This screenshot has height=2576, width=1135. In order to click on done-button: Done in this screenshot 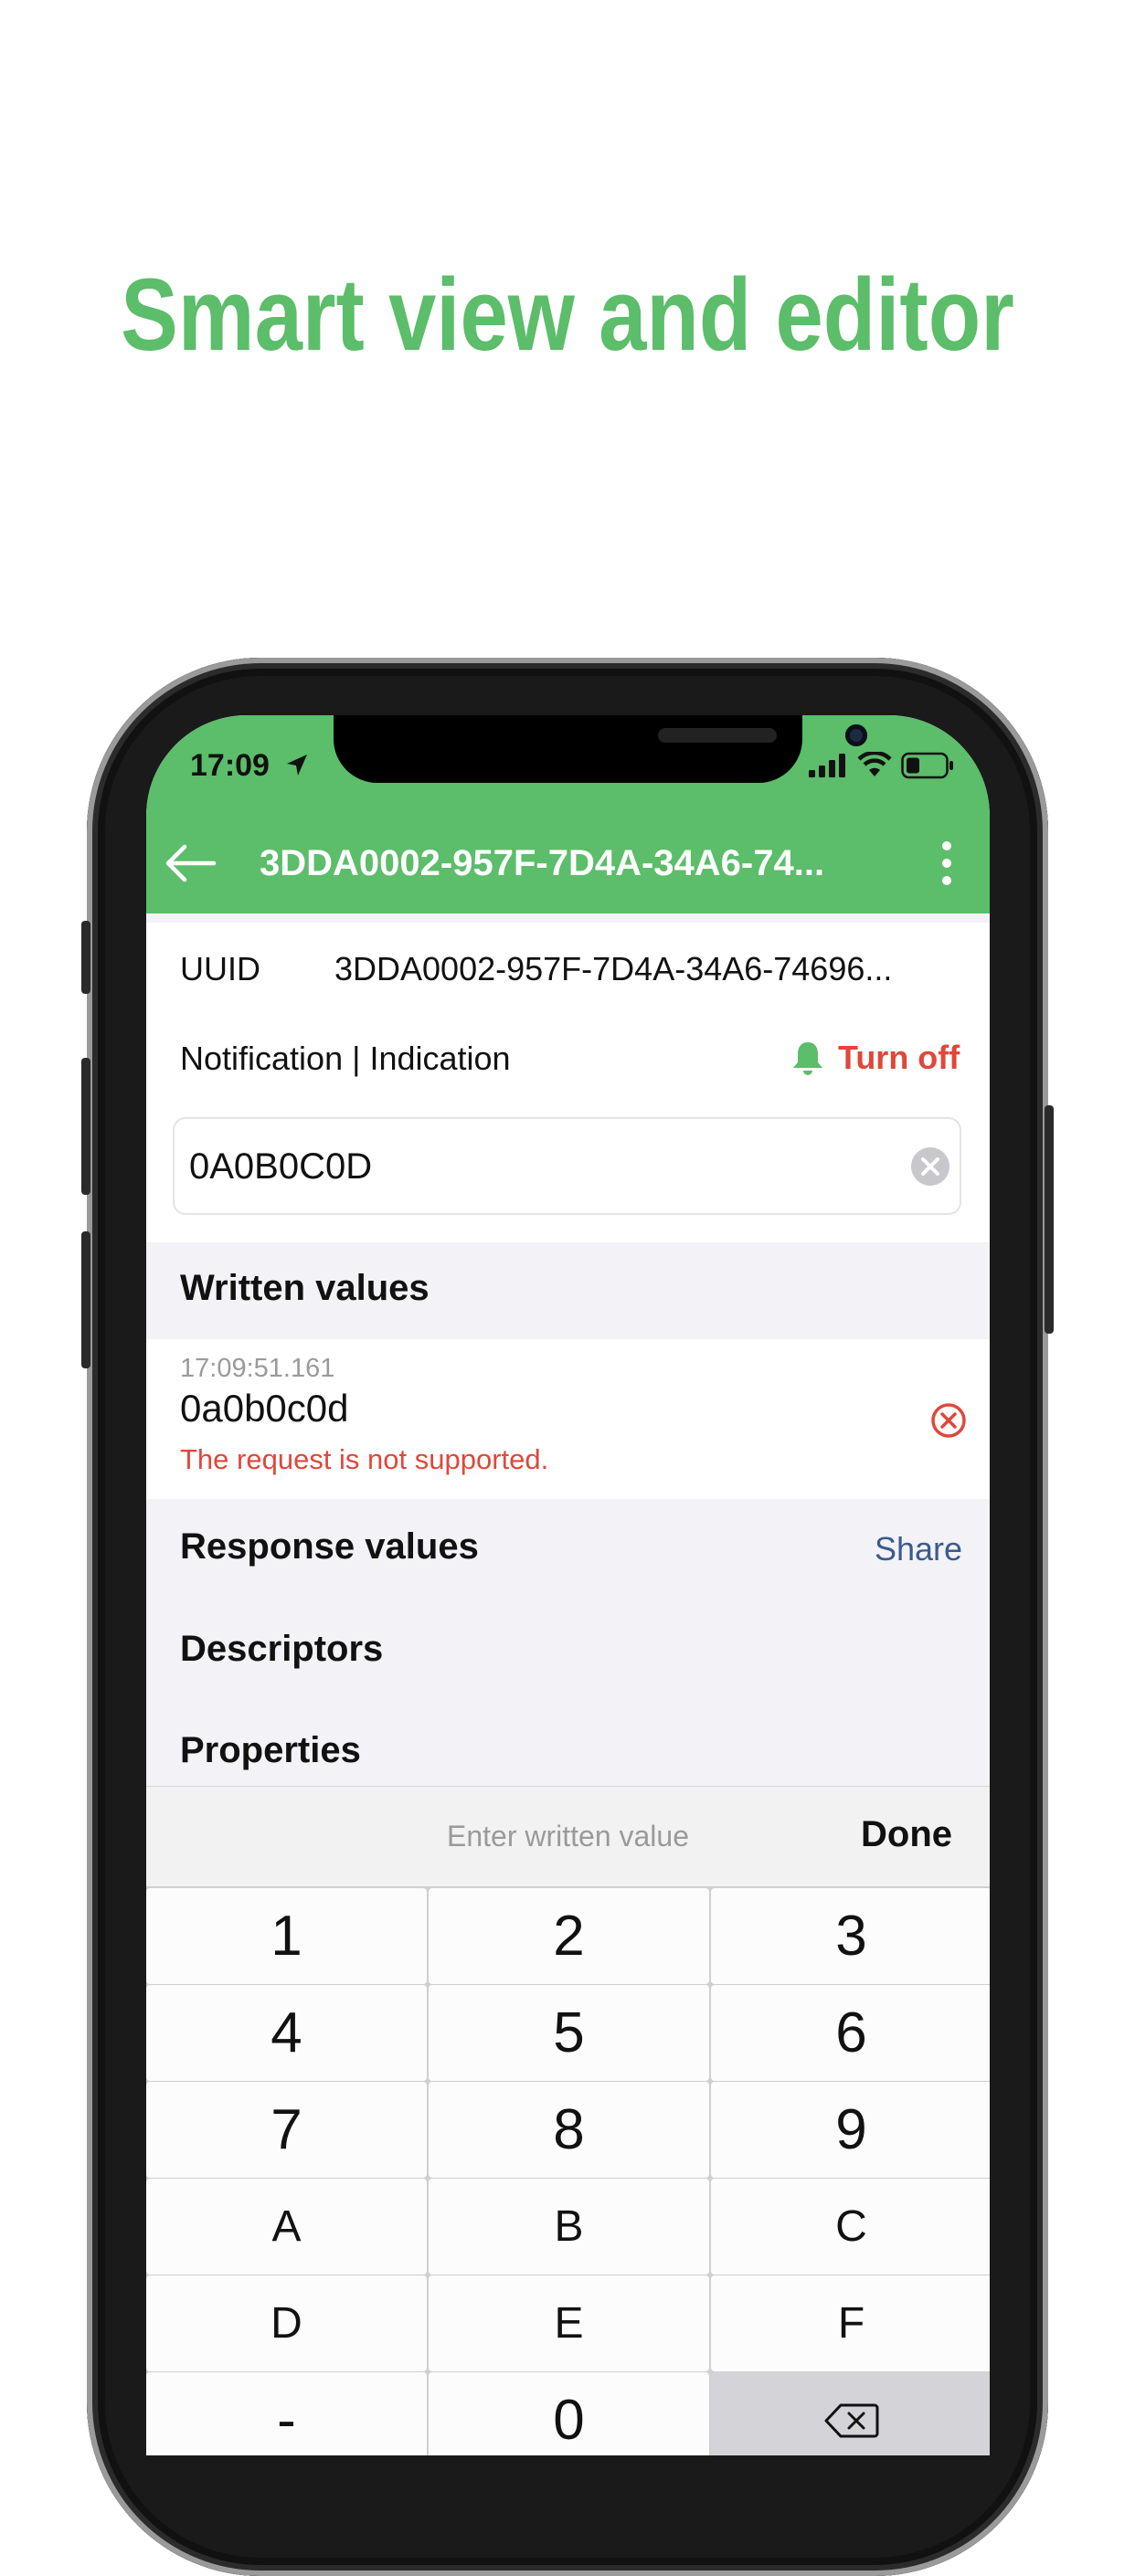, I will do `click(906, 1834)`.